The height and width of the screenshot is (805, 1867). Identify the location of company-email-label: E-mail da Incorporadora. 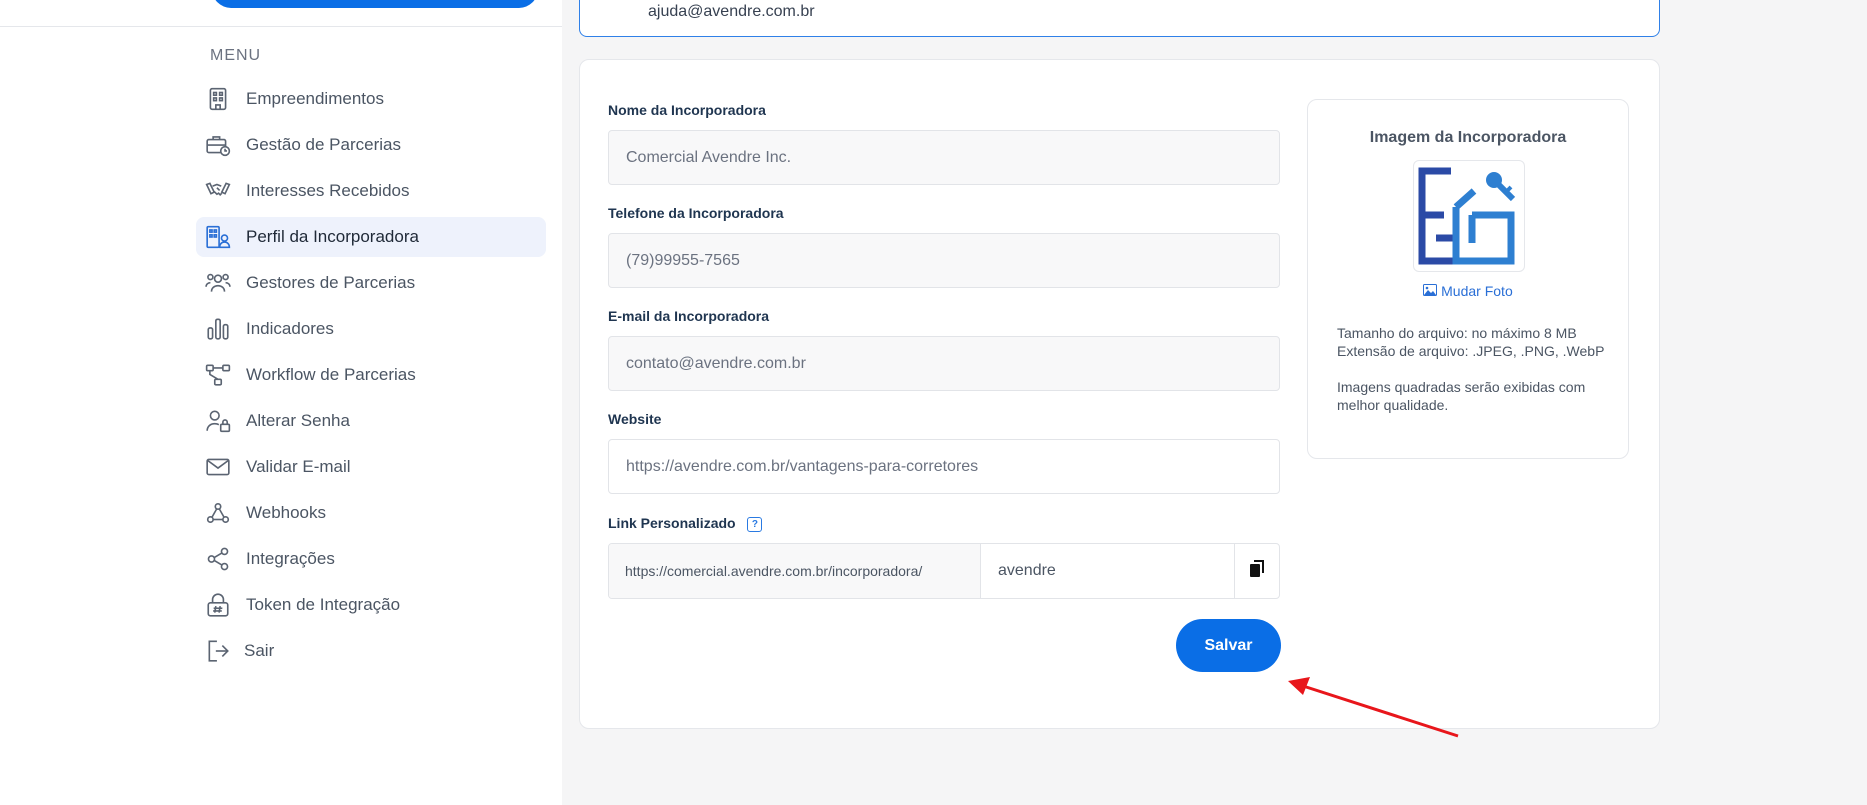
(689, 316).